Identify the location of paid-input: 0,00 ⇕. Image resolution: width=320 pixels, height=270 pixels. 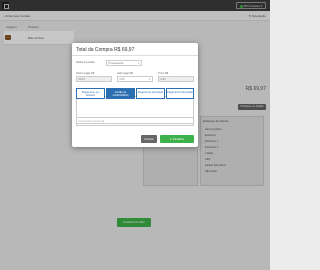
(135, 79).